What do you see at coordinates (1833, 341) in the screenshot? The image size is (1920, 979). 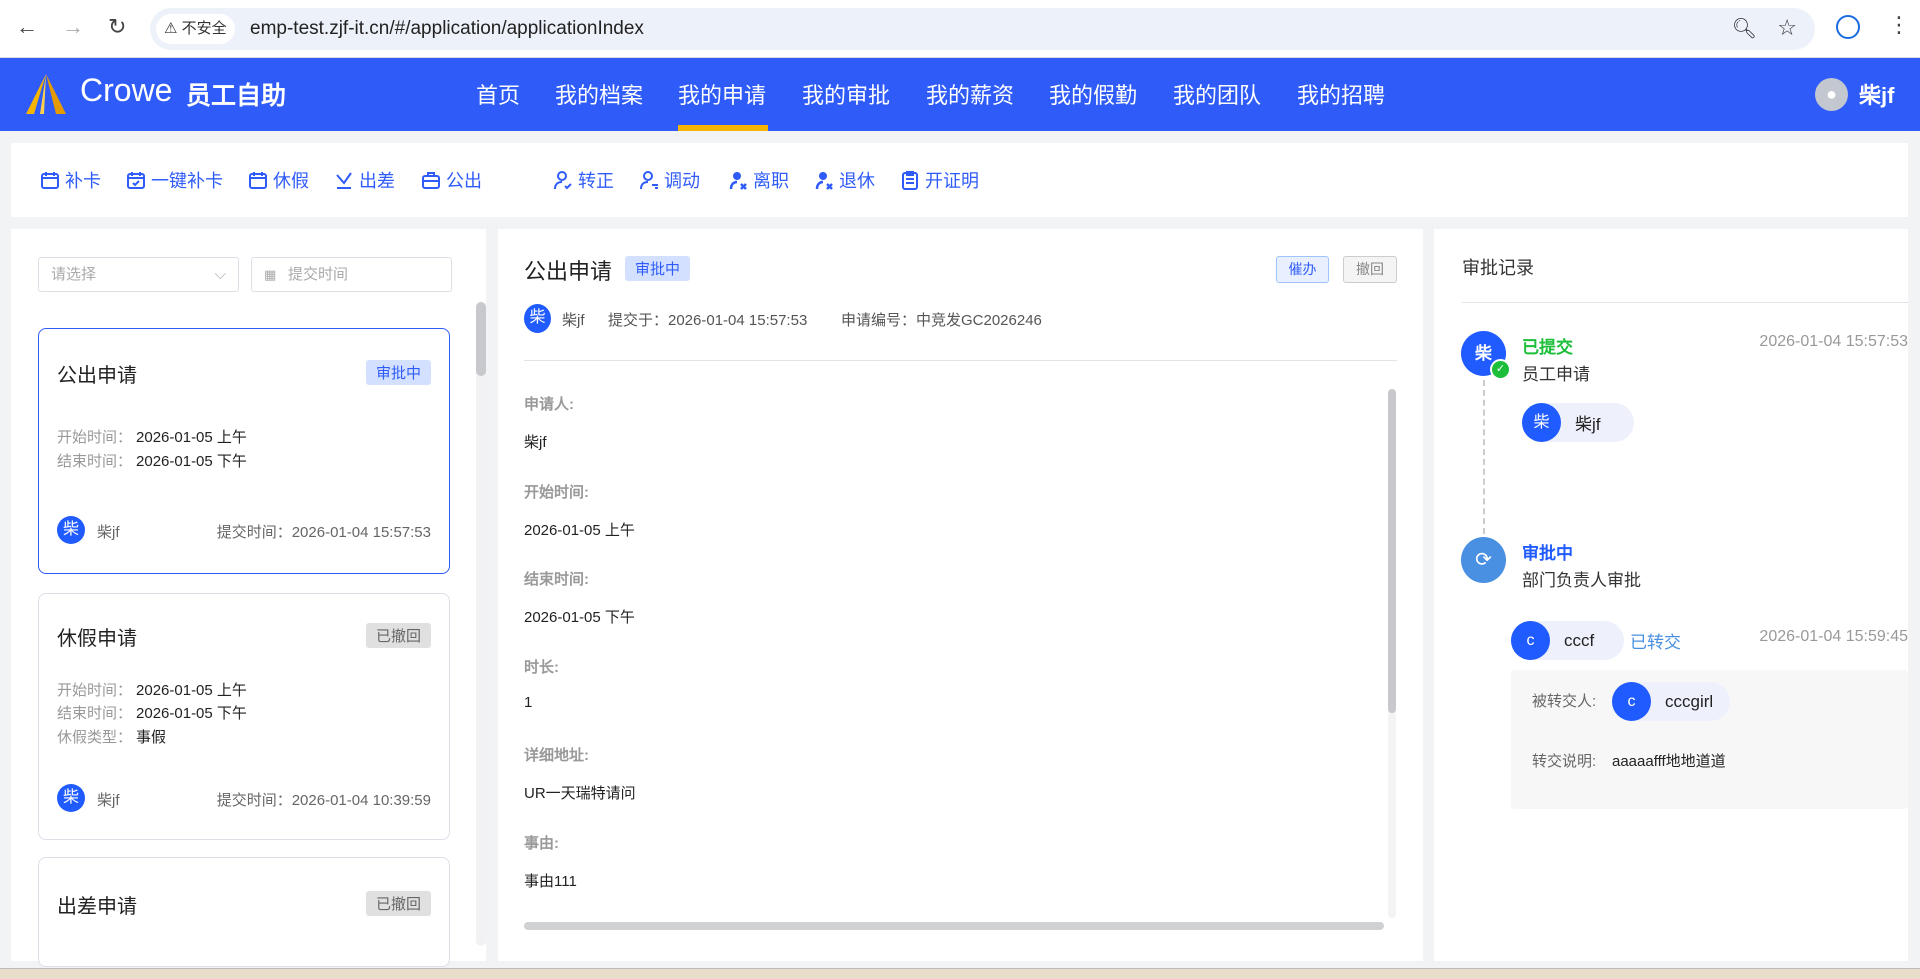 I see `node-time: 2026-01-04 15:57:53` at bounding box center [1833, 341].